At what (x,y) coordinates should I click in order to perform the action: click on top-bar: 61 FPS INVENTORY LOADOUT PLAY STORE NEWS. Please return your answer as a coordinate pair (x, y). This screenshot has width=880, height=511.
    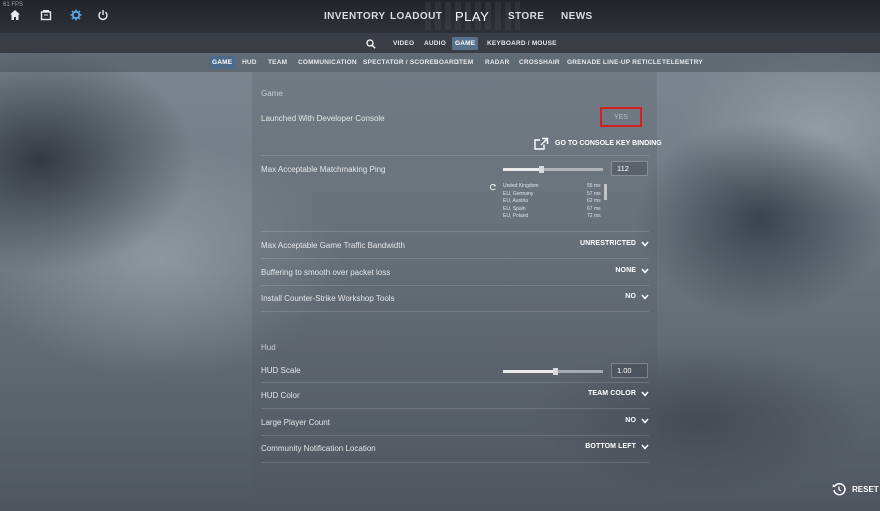
    Looking at the image, I should click on (440, 16).